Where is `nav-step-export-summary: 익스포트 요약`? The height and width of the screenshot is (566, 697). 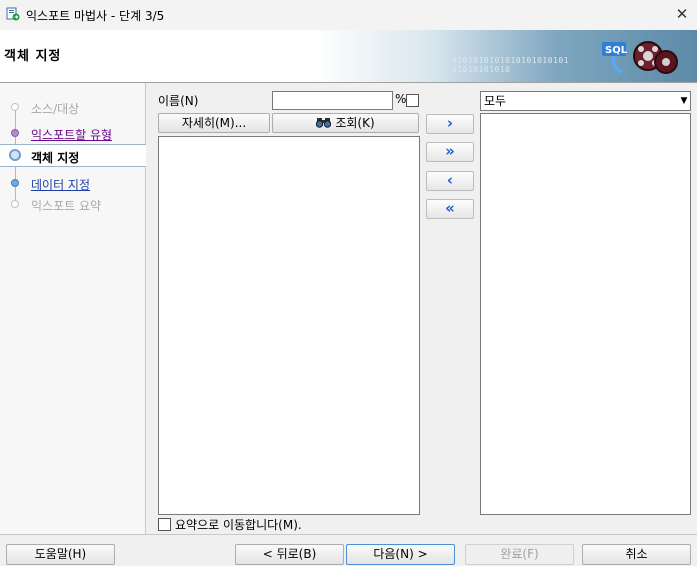
nav-step-export-summary: 익스포트 요약 is located at coordinates (73, 204).